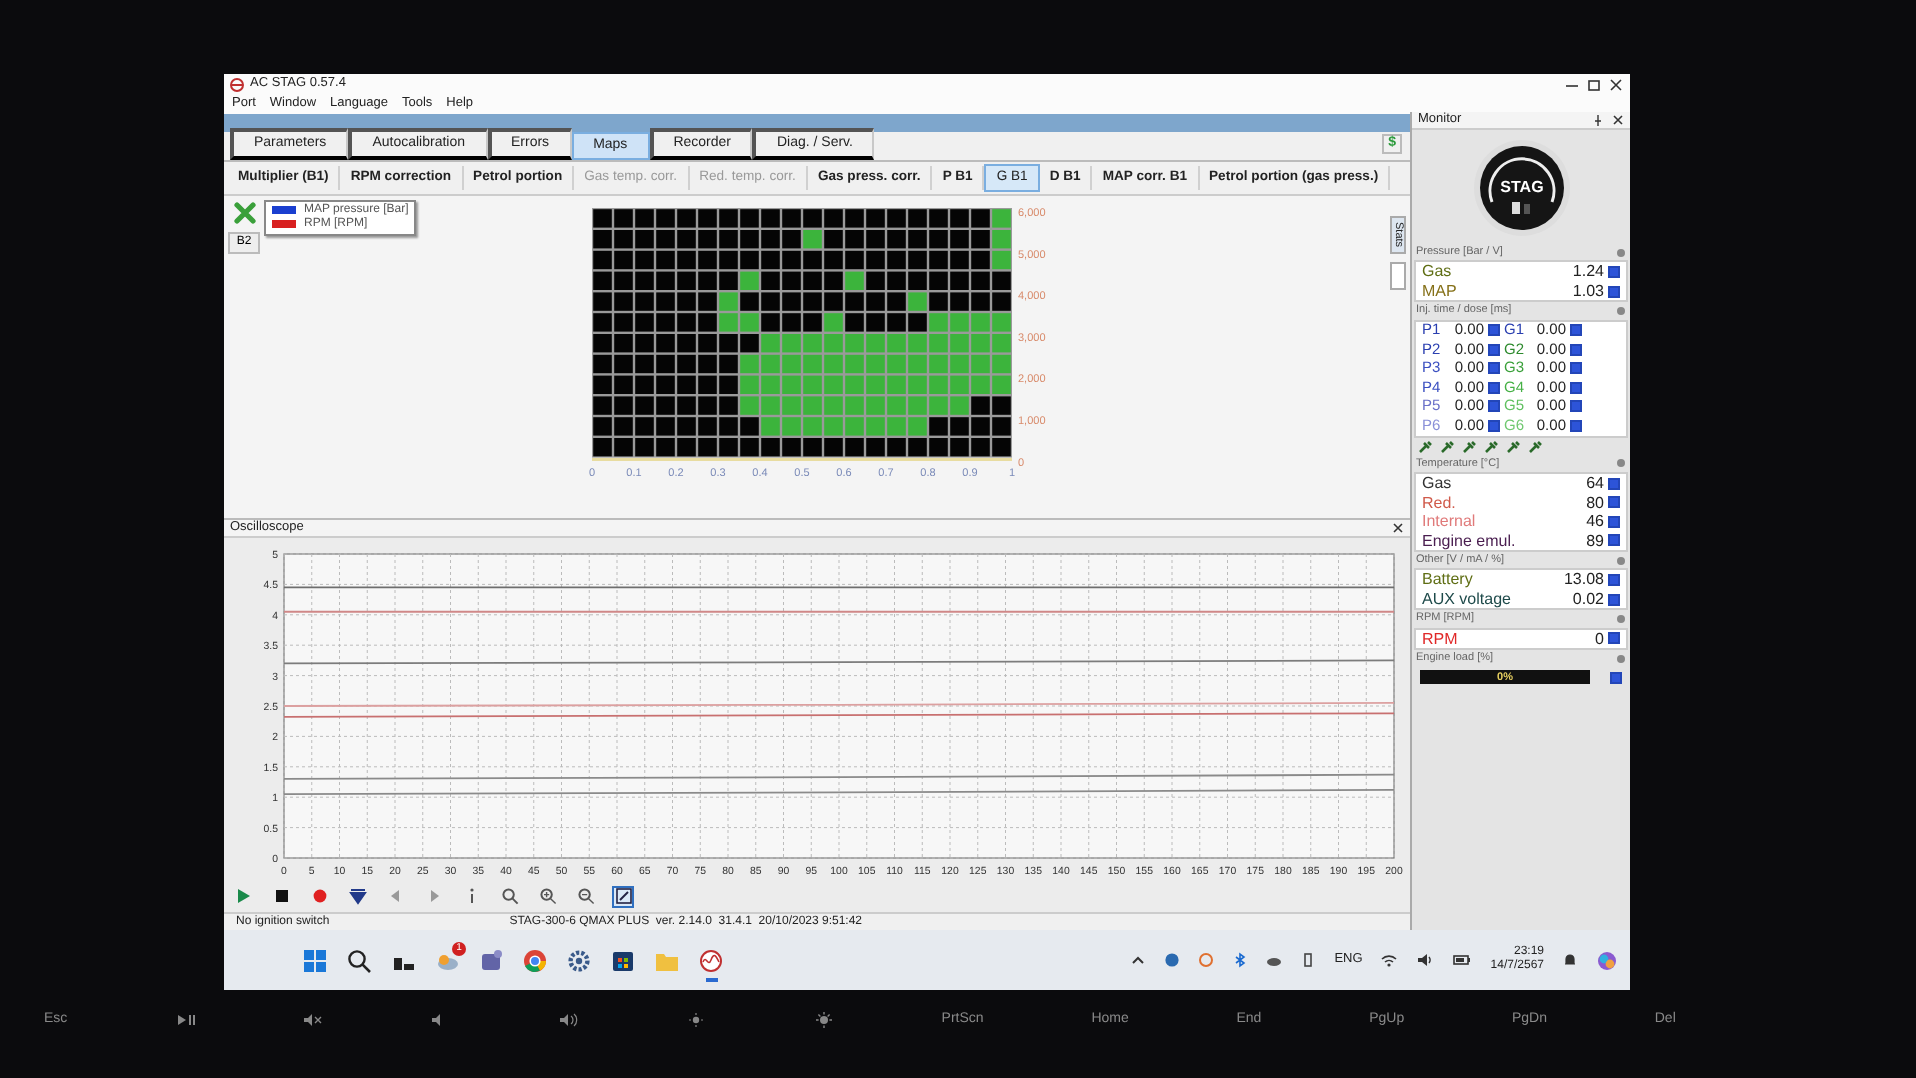 This screenshot has width=1916, height=1078. Describe the element at coordinates (319, 896) in the screenshot. I see `record-button` at that location.